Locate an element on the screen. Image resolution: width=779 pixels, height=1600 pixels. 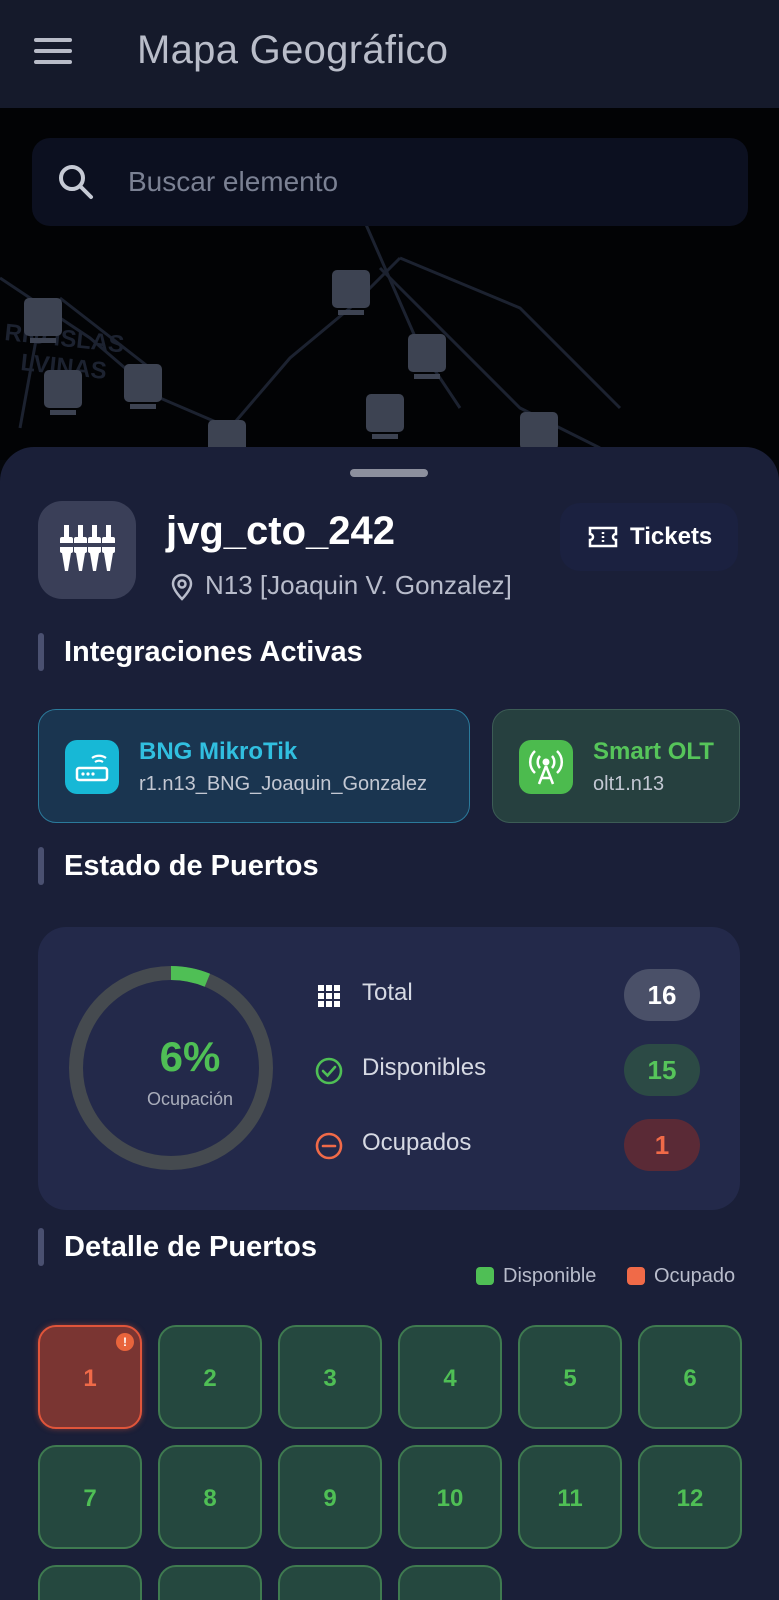
port-10: 10 is located at coordinates (450, 1497).